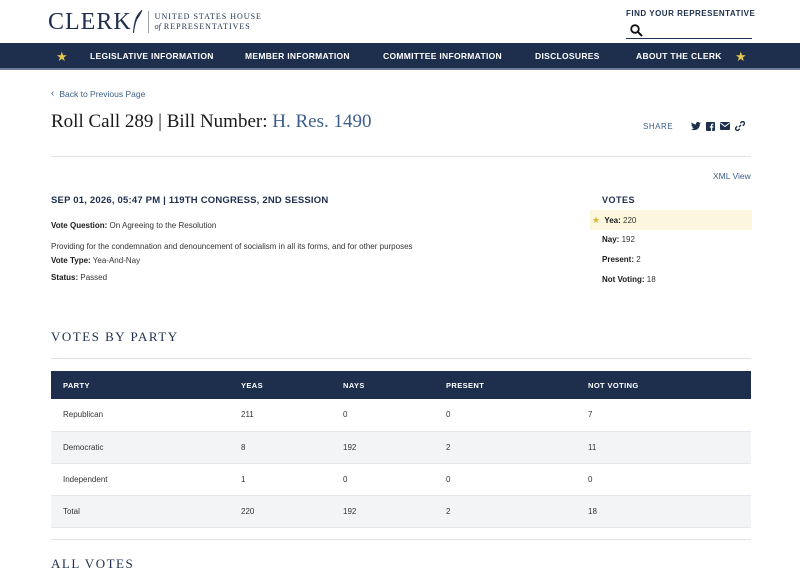 The width and height of the screenshot is (800, 584). Describe the element at coordinates (280, 479) in the screenshot. I see `yeas-cell: 1` at that location.